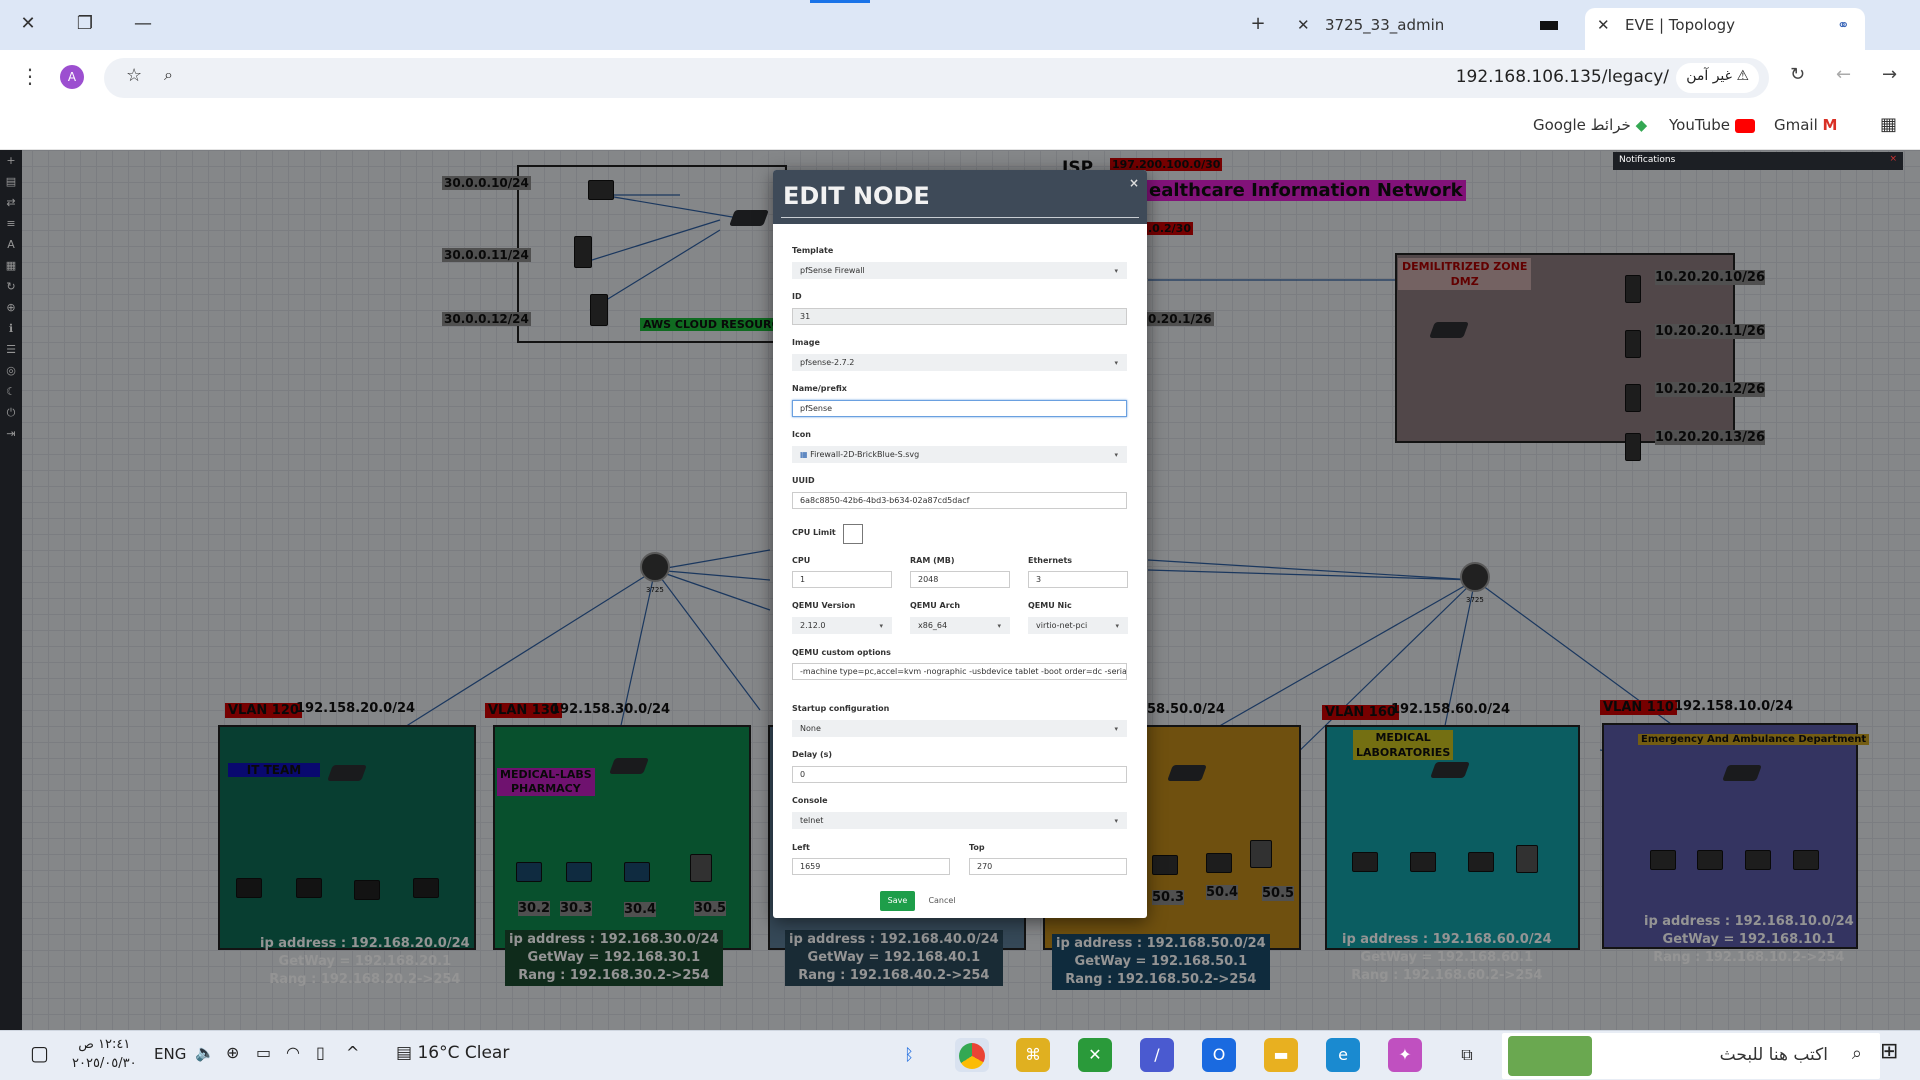 The image size is (1920, 1080). I want to click on icon-select: ▦ Firewall-2D-BrickBlue-S.svg ▾, so click(959, 454).